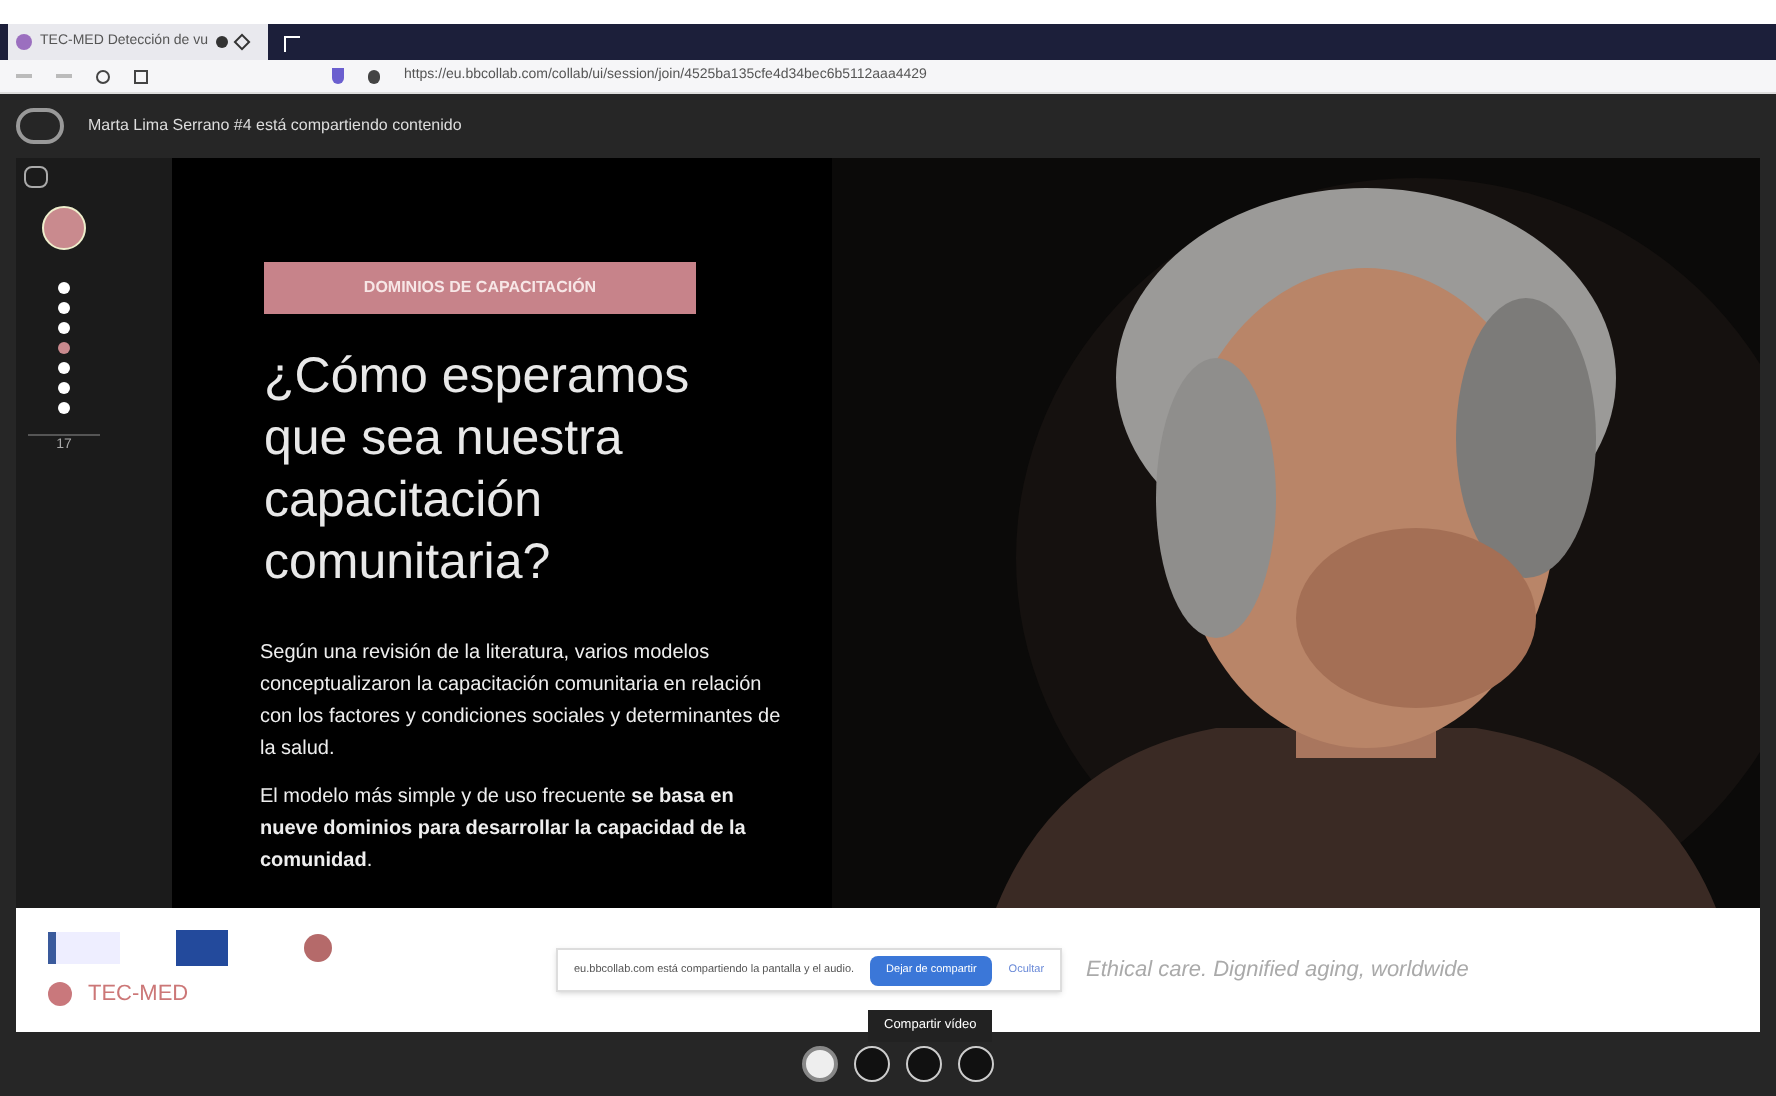 This screenshot has height=1096, width=1776. I want to click on sharing-notice: Marta Lima Serrano #4 está compartiendo contenido, so click(275, 126).